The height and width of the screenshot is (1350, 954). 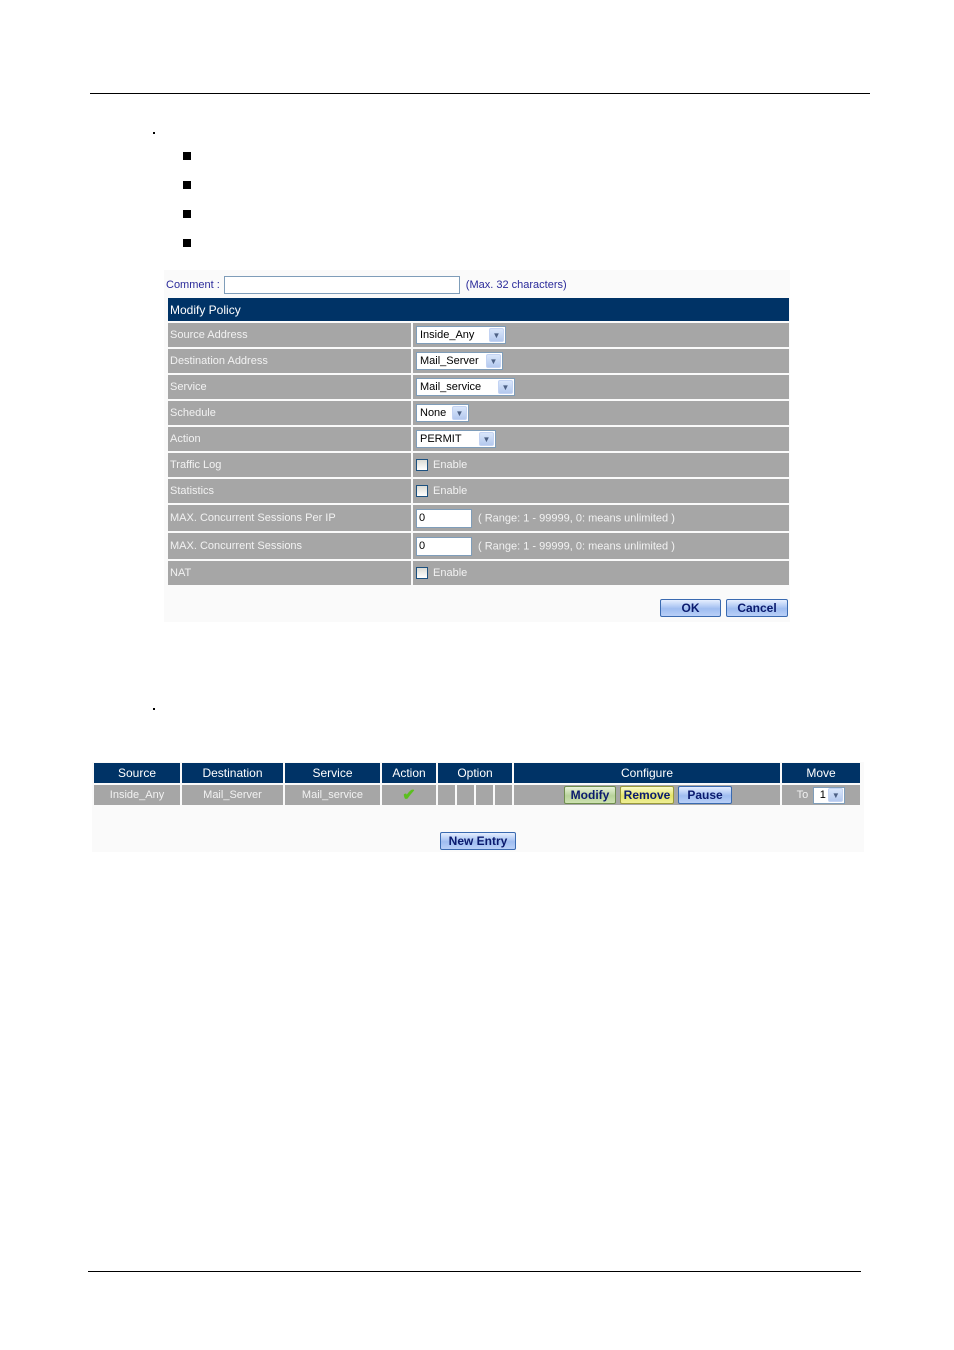 I want to click on col-option: Option, so click(x=476, y=773).